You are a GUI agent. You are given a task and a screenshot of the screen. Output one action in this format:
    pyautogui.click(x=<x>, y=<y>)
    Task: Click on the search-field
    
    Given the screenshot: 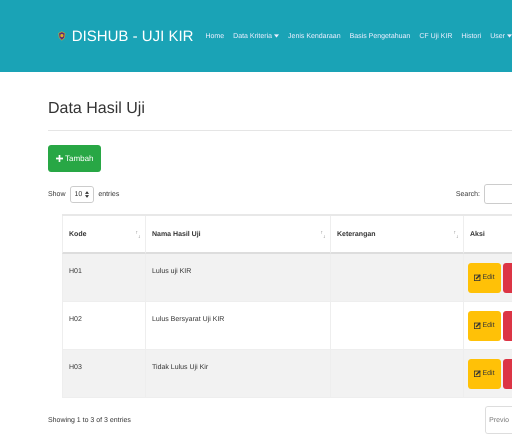 What is the action you would take?
    pyautogui.click(x=498, y=194)
    